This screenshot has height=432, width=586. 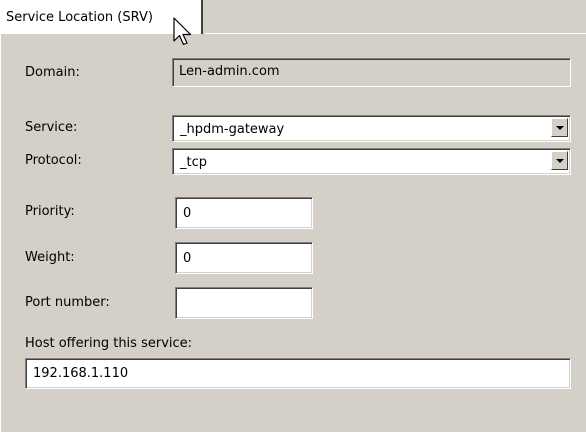 I want to click on host-input: 192.168.1.110, so click(x=298, y=373).